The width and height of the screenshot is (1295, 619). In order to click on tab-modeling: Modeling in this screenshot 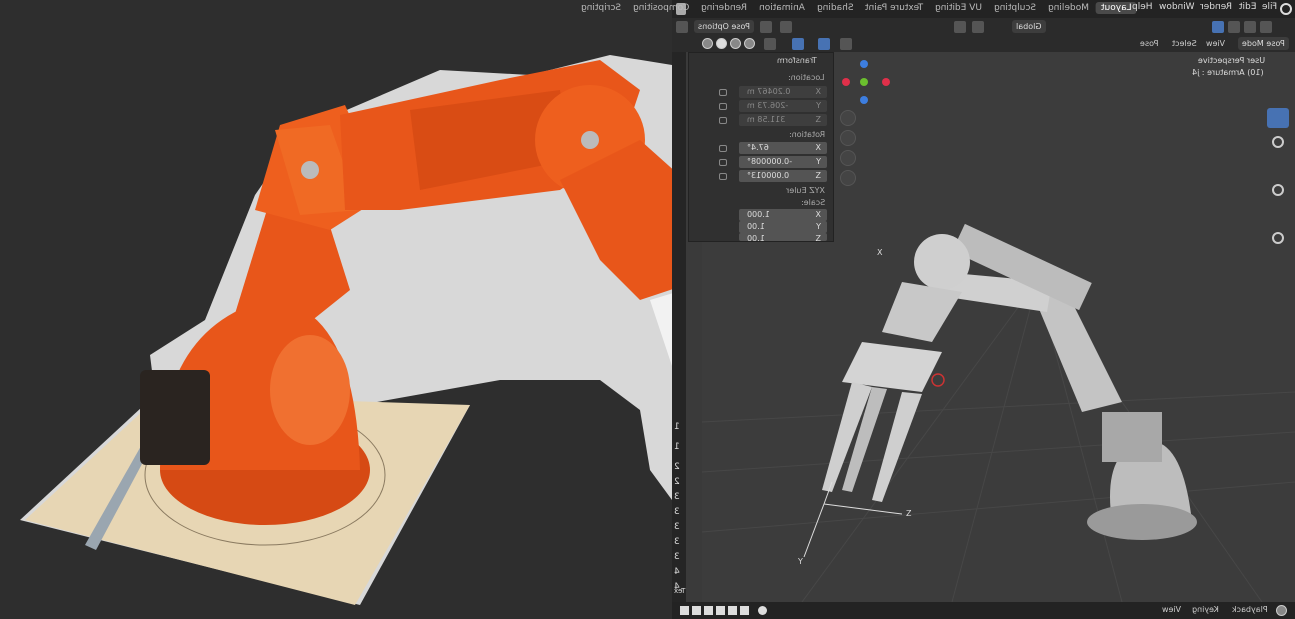, I will do `click(1068, 8)`.